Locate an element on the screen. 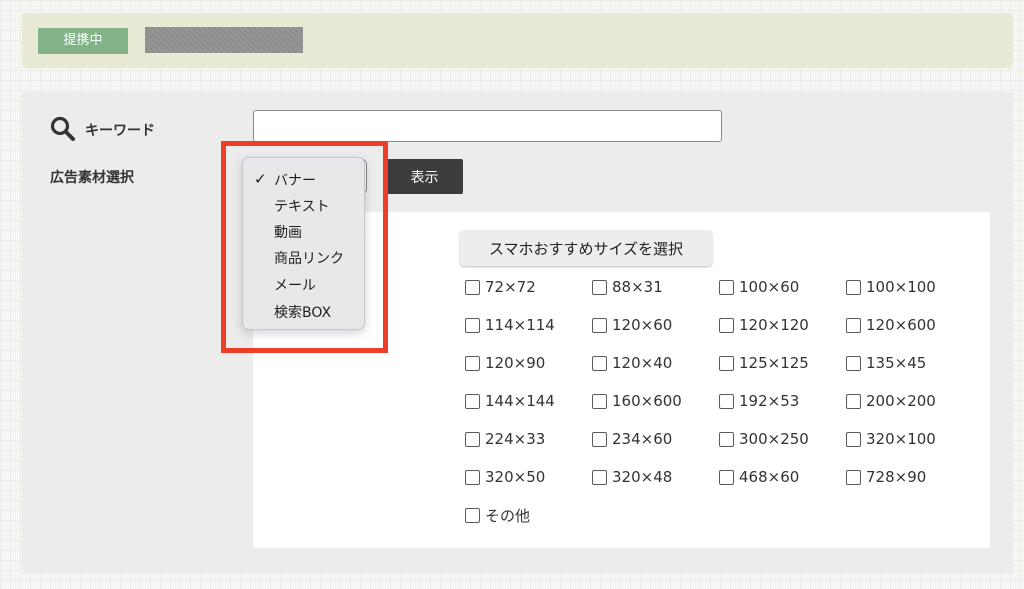  size-label: 234×60 is located at coordinates (642, 439).